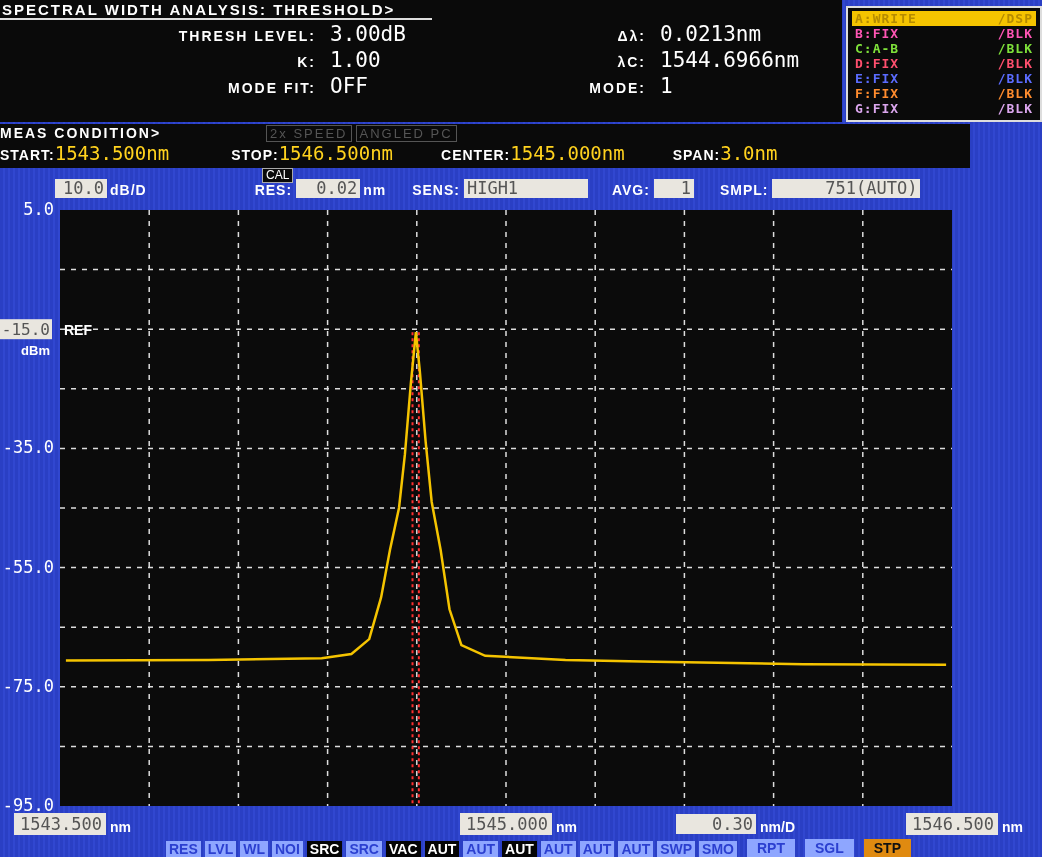  What do you see at coordinates (112, 153) in the screenshot?
I see `condition-value: 1543.500nm` at bounding box center [112, 153].